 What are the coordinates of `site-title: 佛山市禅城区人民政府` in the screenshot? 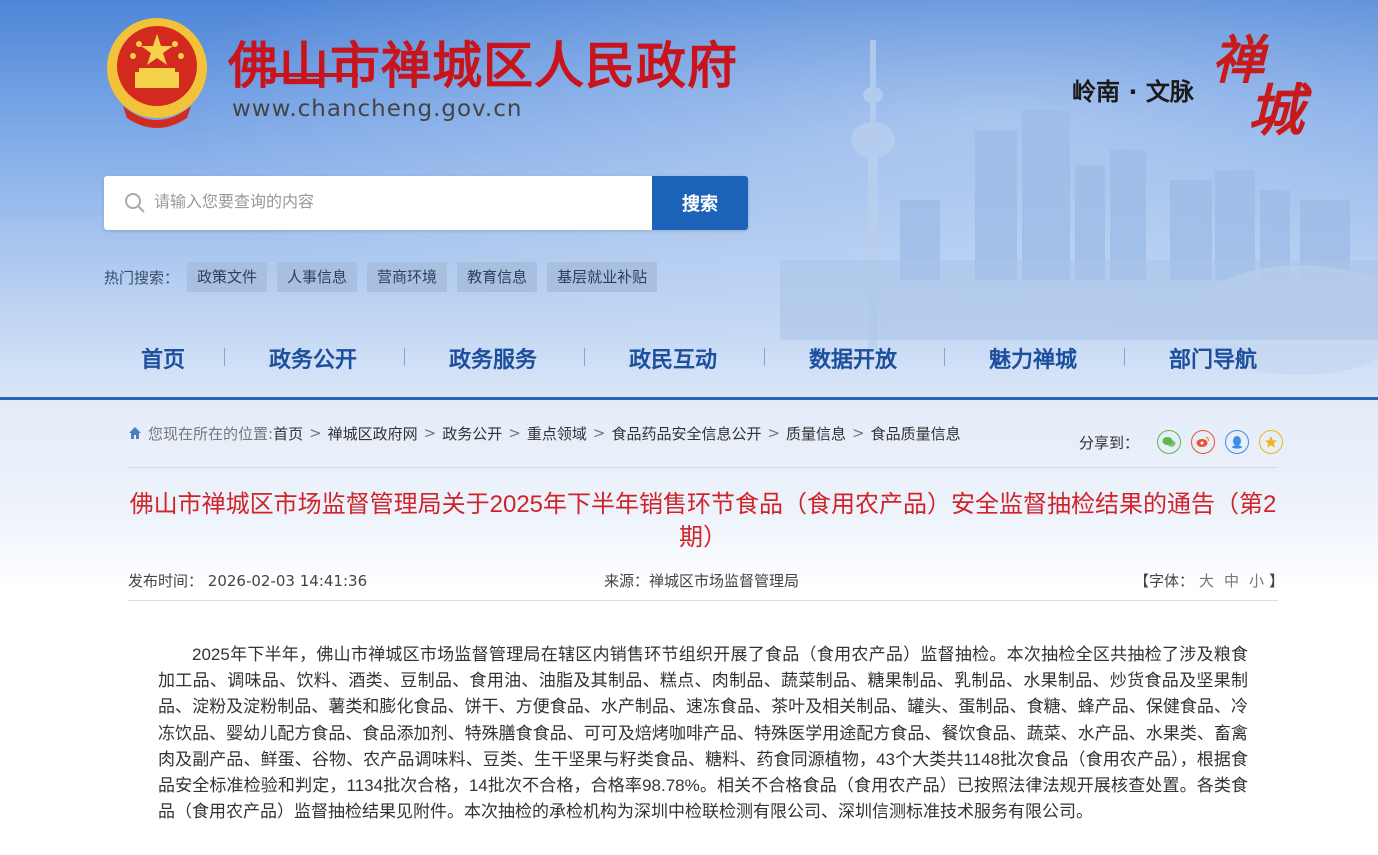 It's located at (483, 62).